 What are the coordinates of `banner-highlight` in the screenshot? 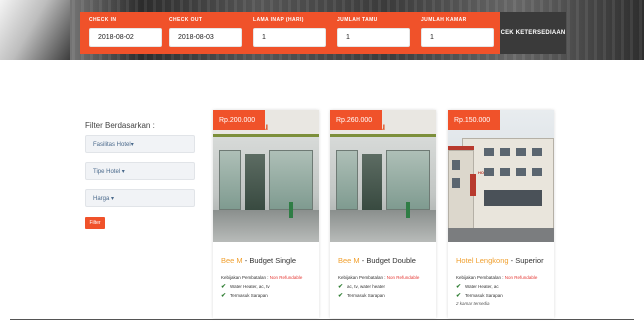 It's located at (35, 30).